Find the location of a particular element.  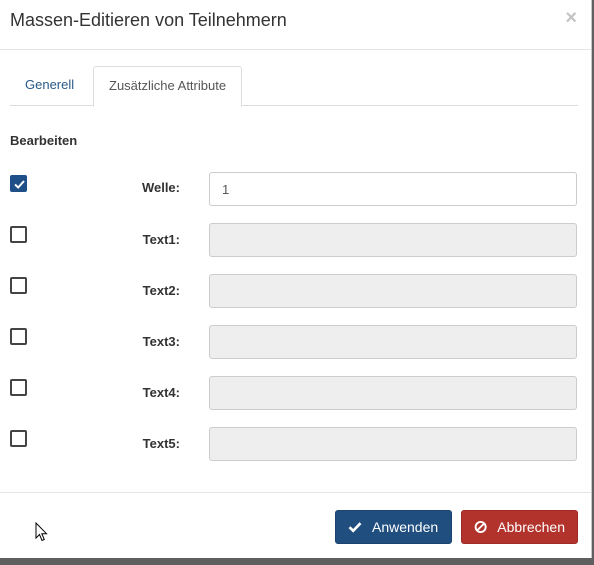

tab-zusaetzliche-attribute: Zusätzliche Attribute is located at coordinates (168, 86).